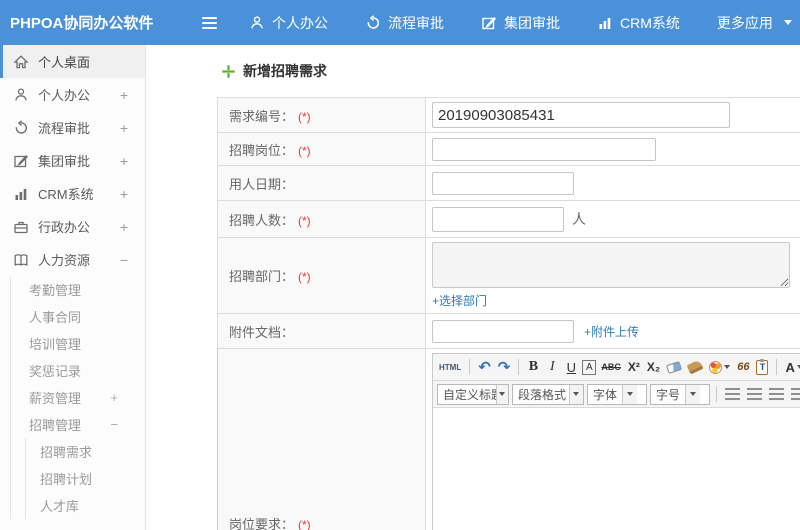 The width and height of the screenshot is (800, 530). I want to click on sidebar-item-talent-pool: 人才库, so click(85, 505).